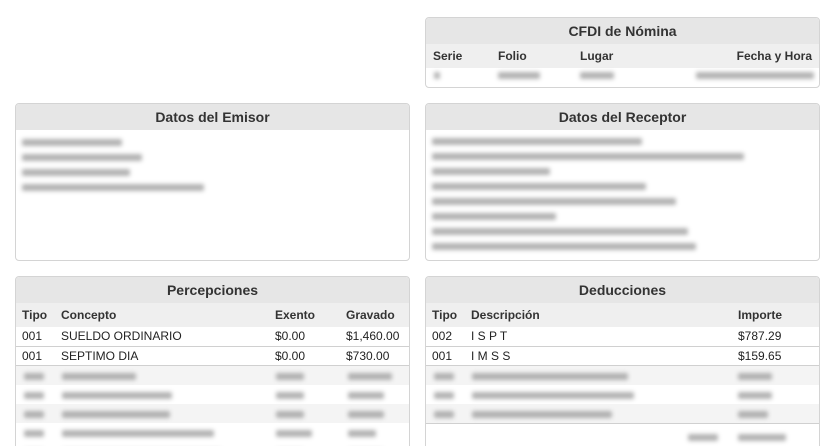  Describe the element at coordinates (374, 315) in the screenshot. I see `percepciones-col-gravado: Gravado` at that location.